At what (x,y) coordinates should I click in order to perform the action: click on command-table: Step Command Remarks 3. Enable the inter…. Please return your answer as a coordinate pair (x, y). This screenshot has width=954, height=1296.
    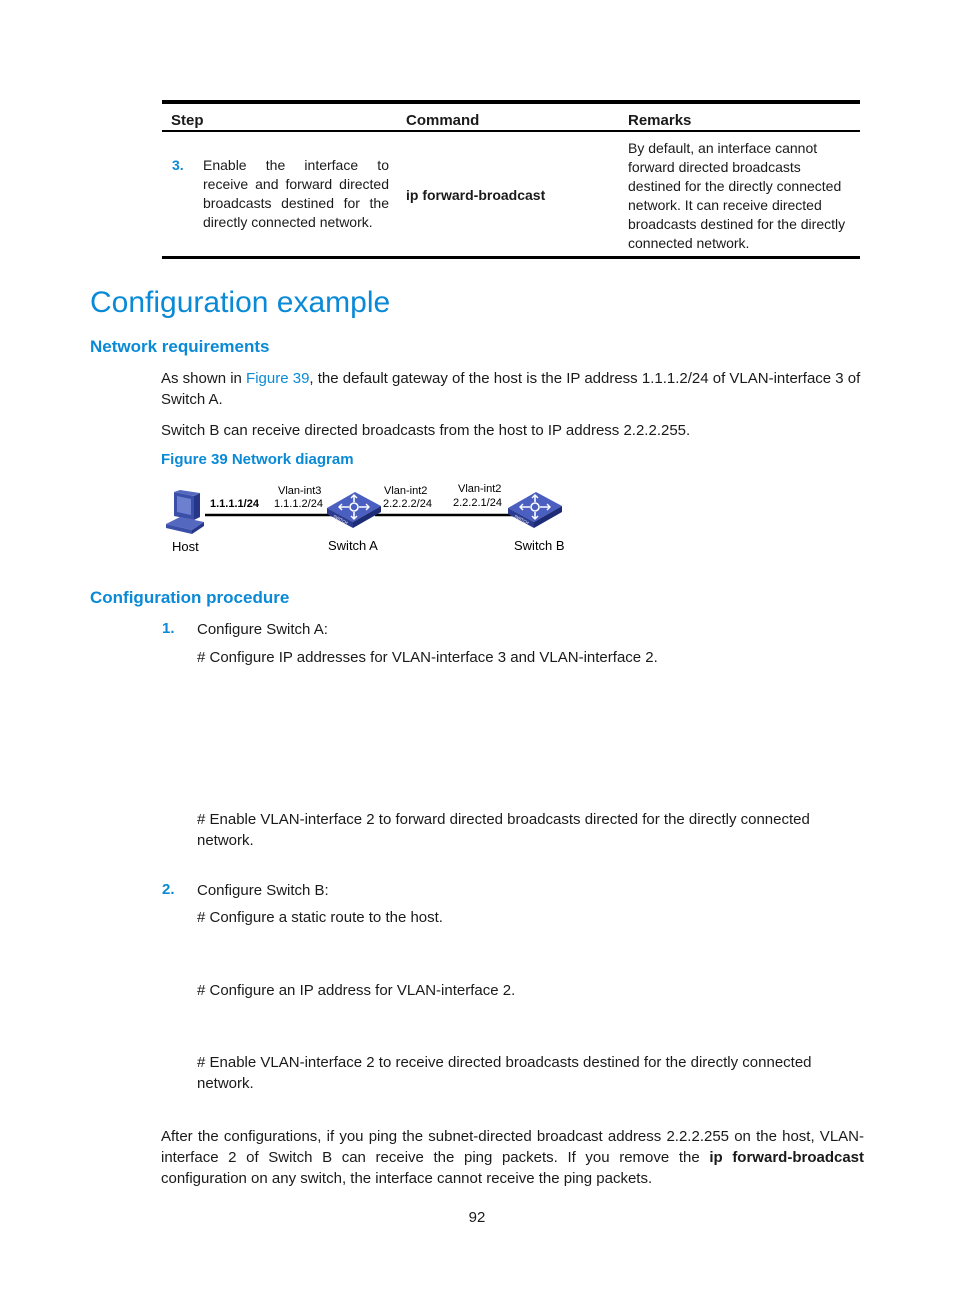
    Looking at the image, I should click on (511, 179).